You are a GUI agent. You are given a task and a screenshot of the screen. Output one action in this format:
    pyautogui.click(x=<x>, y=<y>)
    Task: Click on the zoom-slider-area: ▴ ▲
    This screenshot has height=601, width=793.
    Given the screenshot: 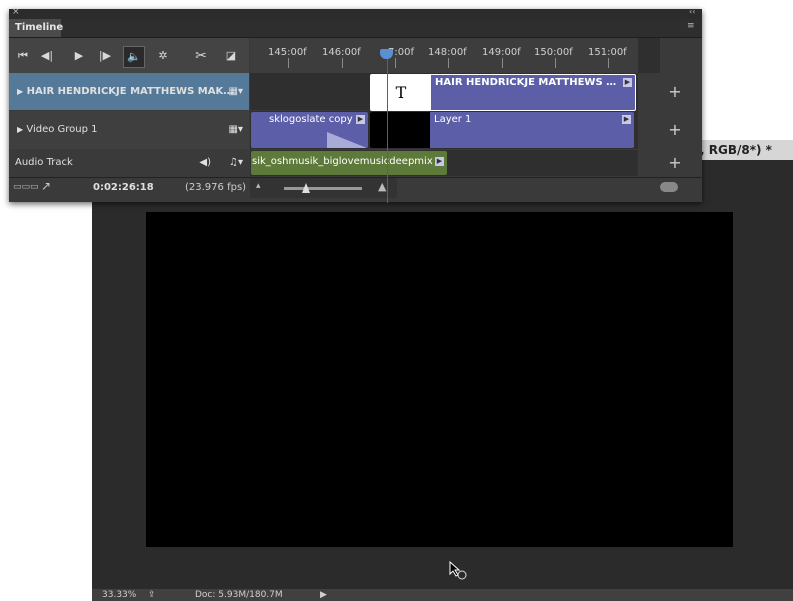 What is the action you would take?
    pyautogui.click(x=323, y=188)
    